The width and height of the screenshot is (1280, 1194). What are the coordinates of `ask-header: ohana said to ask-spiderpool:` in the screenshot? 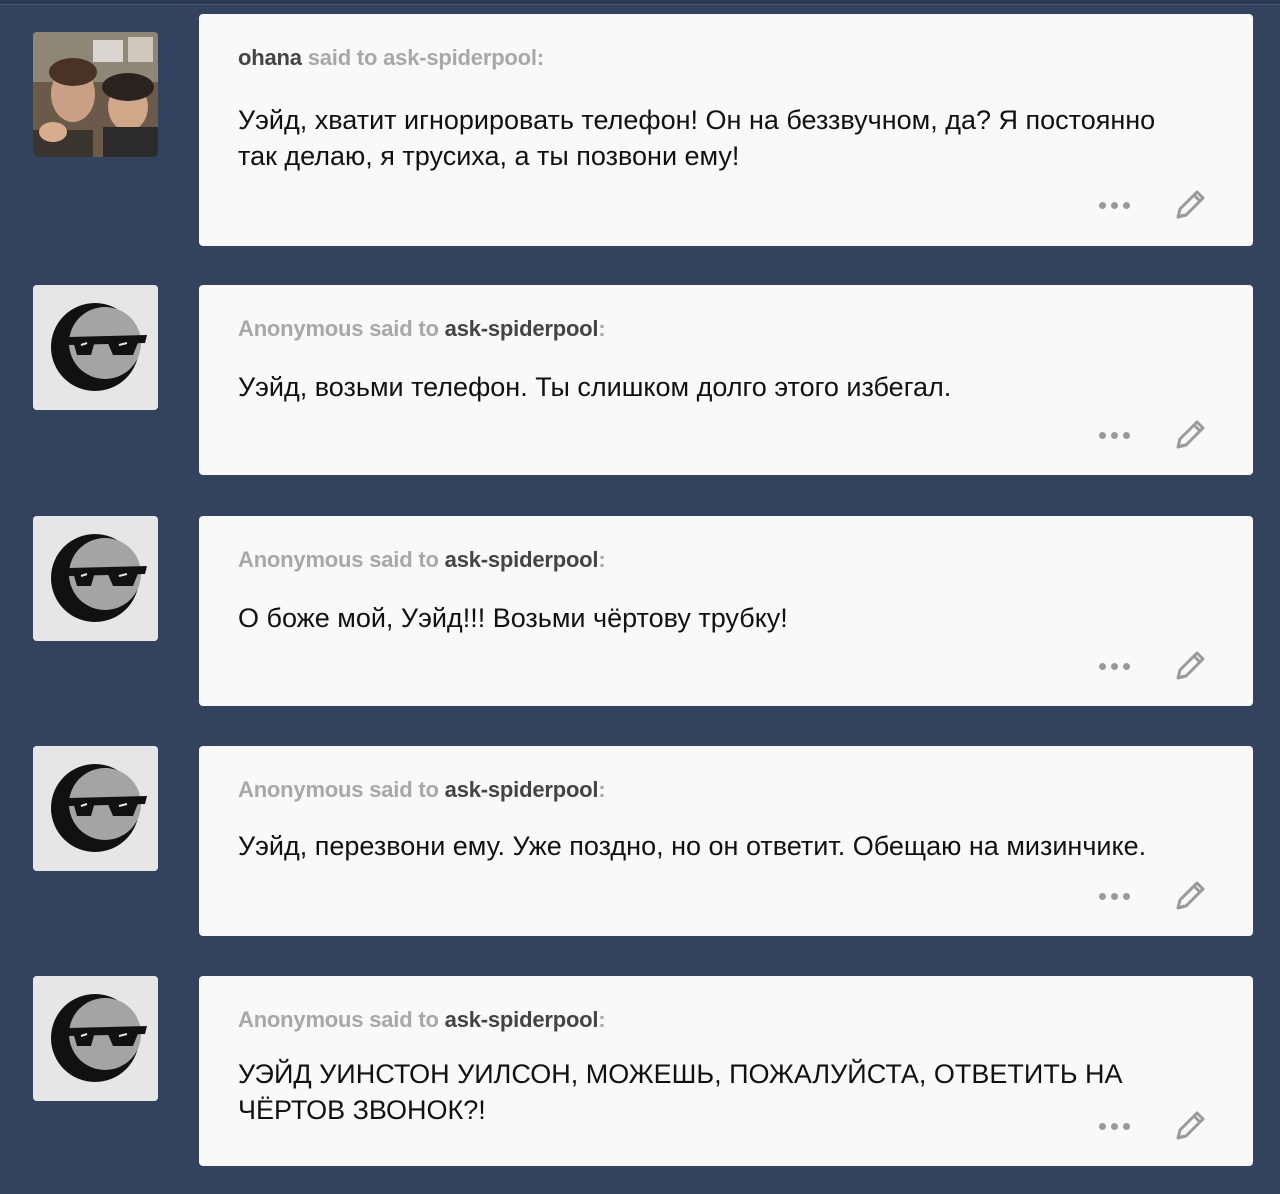 It's located at (391, 58).